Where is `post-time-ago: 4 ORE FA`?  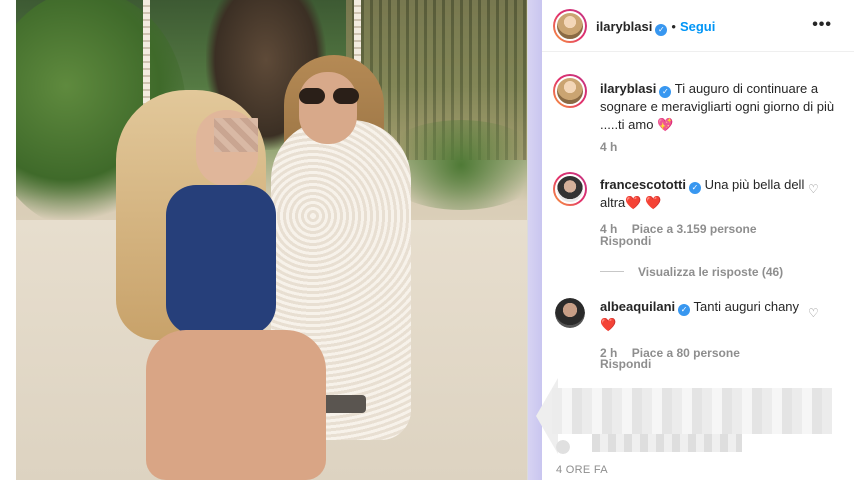
post-time-ago: 4 ORE FA is located at coordinates (582, 470).